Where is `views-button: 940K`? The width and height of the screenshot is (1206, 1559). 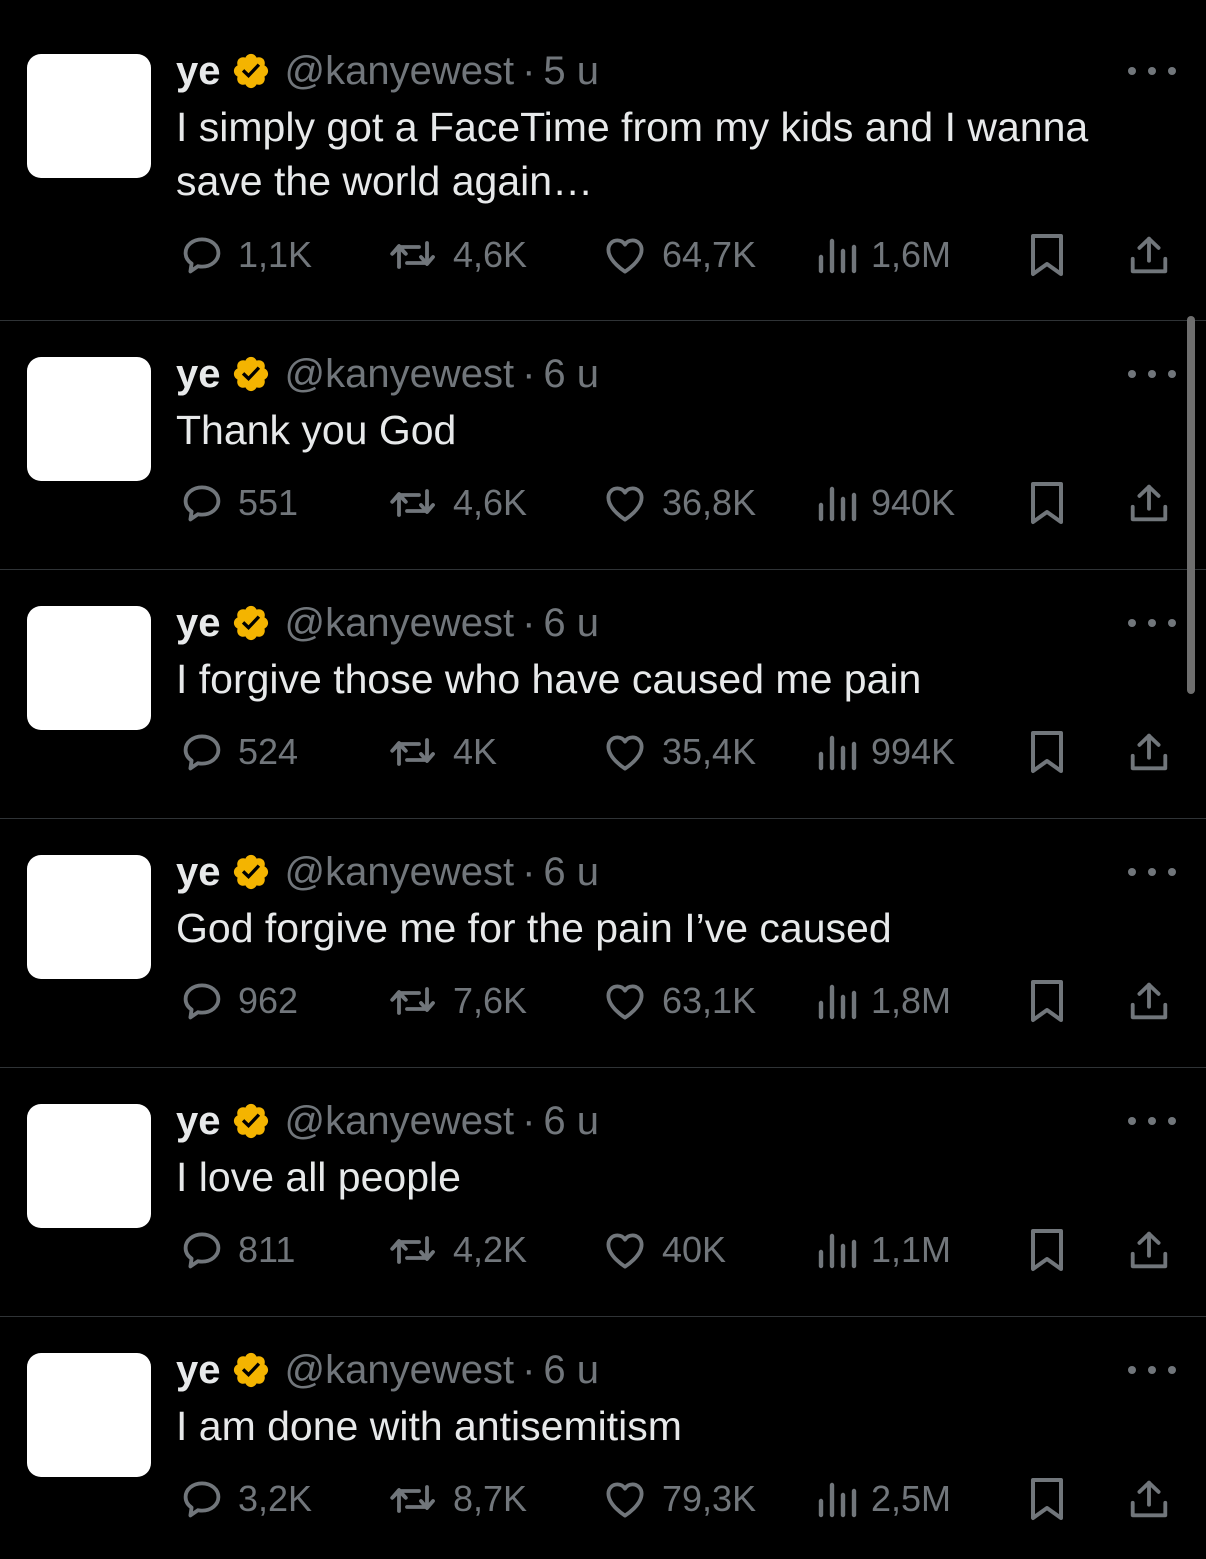
views-button: 940K is located at coordinates (885, 503).